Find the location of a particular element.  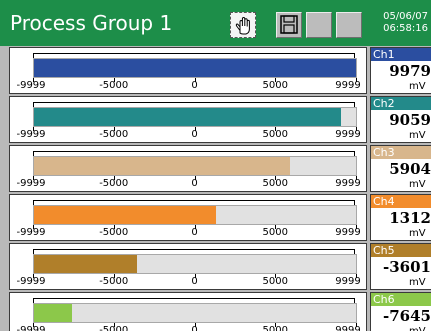

channel-value-panel: Ch4 1312 mV is located at coordinates (400, 217).